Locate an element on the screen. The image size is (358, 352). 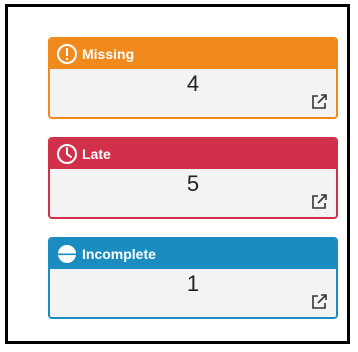
late-count: 5 is located at coordinates (193, 183).